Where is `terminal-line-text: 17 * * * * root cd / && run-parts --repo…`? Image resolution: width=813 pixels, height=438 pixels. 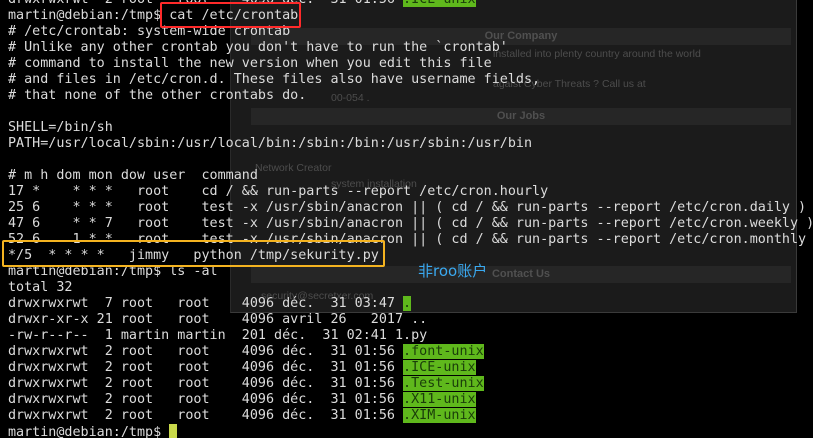 terminal-line-text: 17 * * * * root cd / && run-parts --repo… is located at coordinates (278, 191).